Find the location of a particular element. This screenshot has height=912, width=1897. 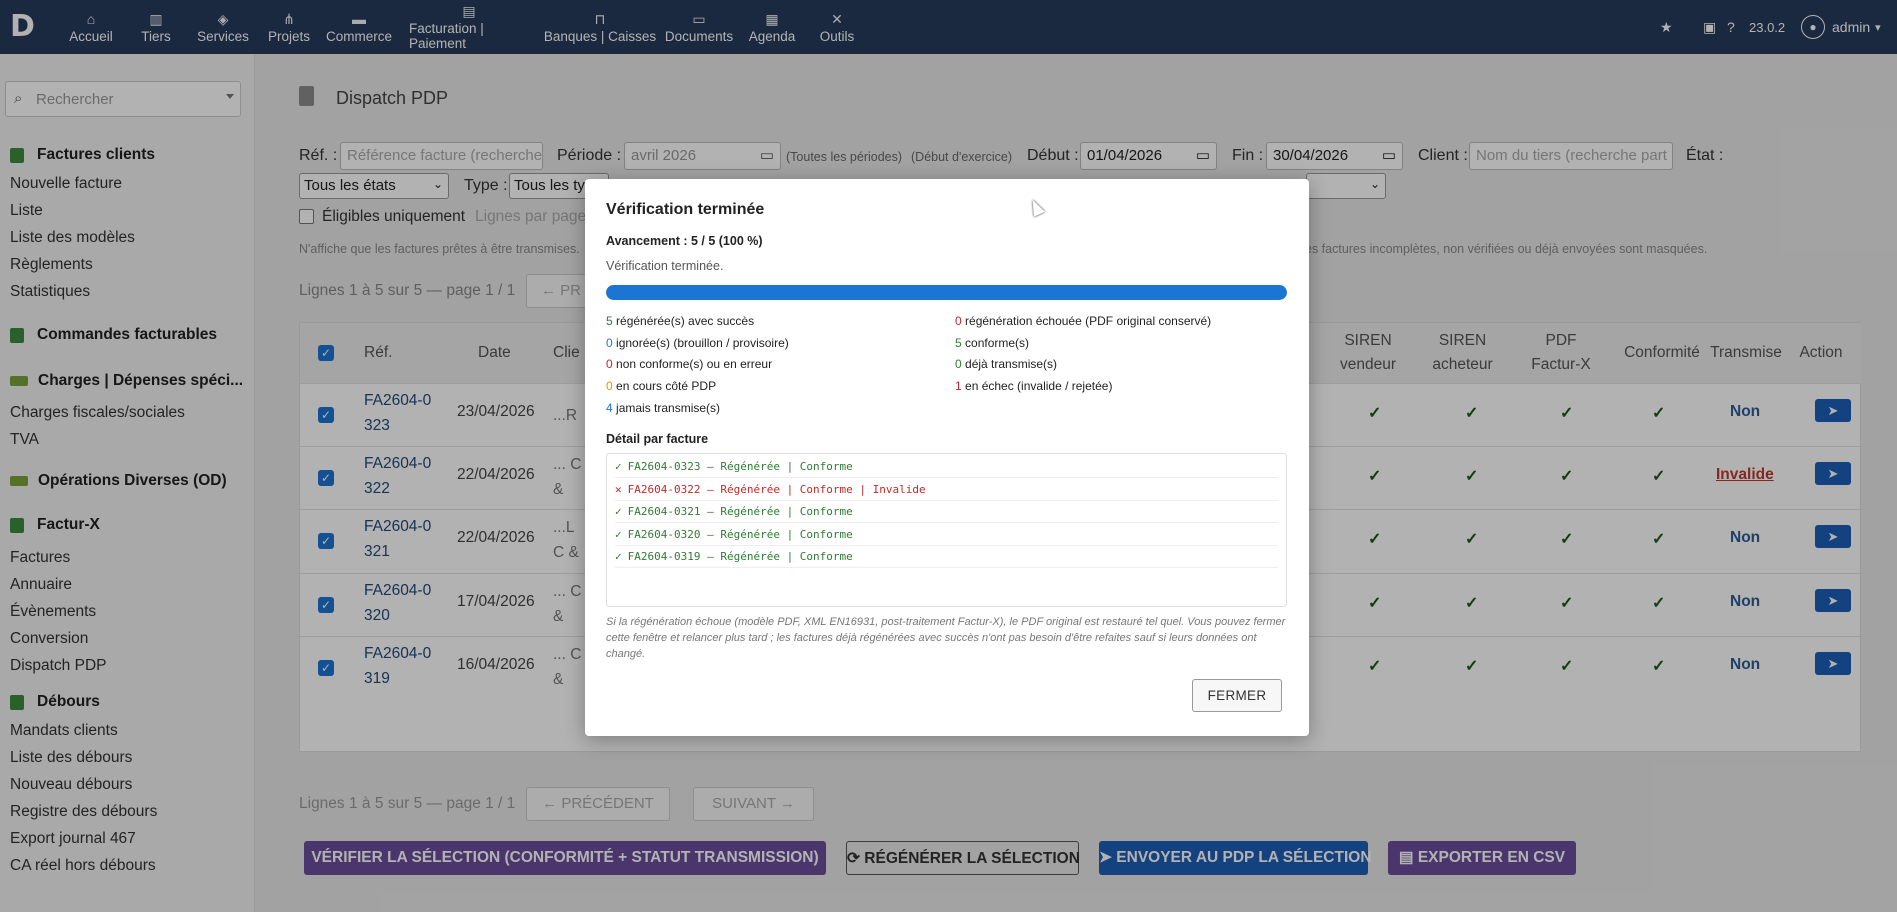

stat-line: 1 en échec (invalide / rejetée) is located at coordinates (1033, 386).